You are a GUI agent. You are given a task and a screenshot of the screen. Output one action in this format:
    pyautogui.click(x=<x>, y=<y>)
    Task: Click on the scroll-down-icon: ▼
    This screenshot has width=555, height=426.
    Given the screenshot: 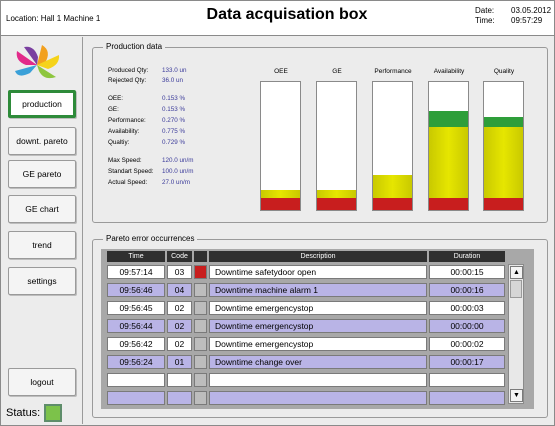 What is the action you would take?
    pyautogui.click(x=516, y=395)
    